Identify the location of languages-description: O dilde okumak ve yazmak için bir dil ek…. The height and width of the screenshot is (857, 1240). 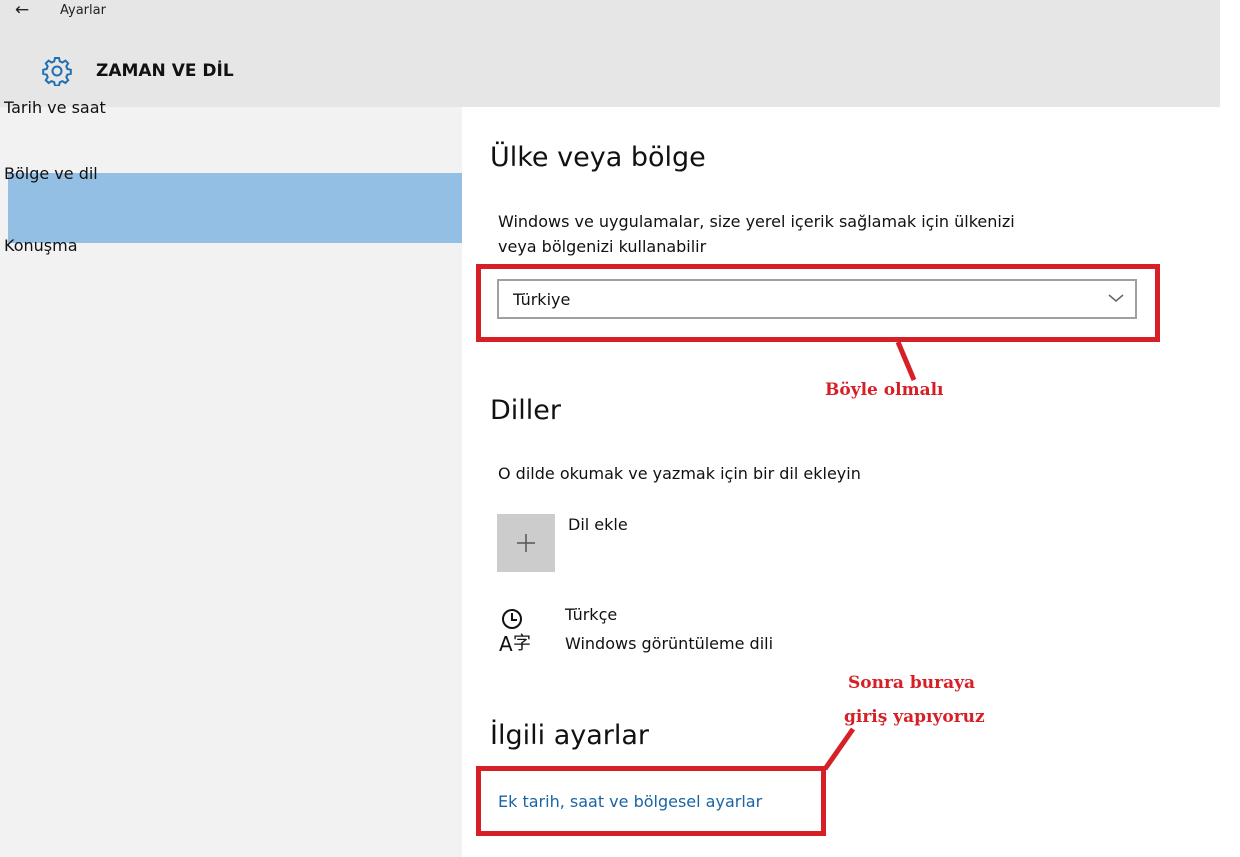
(679, 473).